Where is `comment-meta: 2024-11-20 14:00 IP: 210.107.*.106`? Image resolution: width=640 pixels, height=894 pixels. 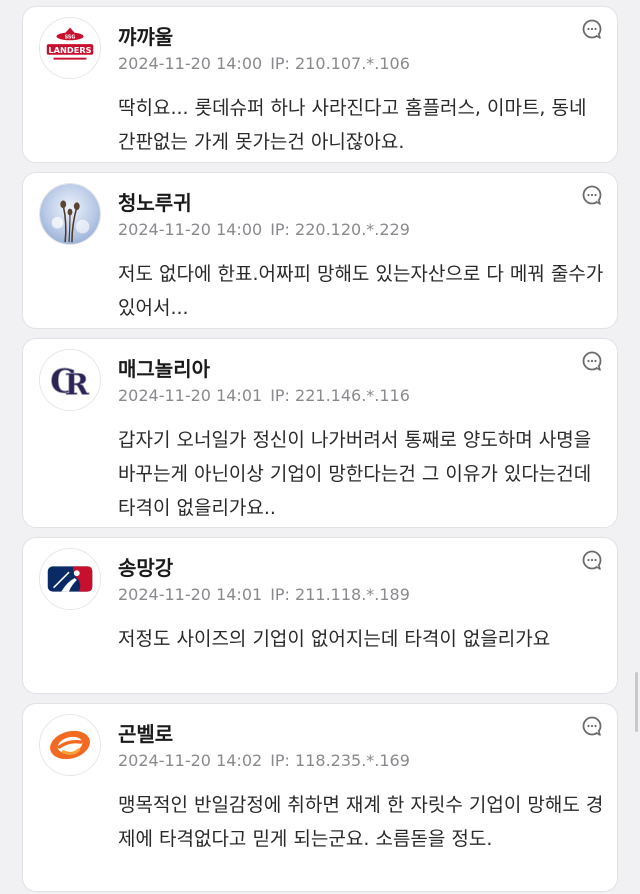 comment-meta: 2024-11-20 14:00 IP: 210.107.*.106 is located at coordinates (264, 63).